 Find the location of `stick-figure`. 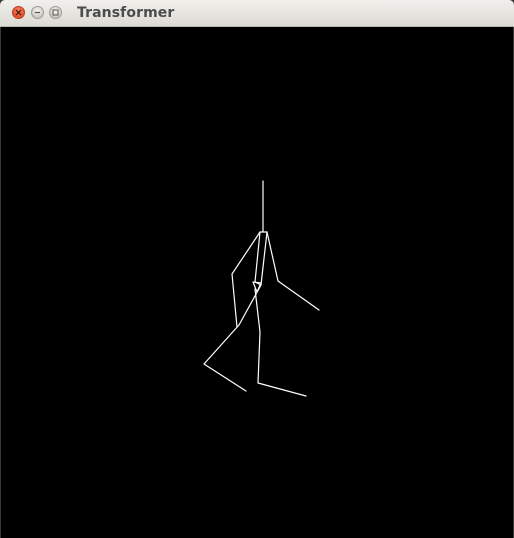

stick-figure is located at coordinates (261, 288).